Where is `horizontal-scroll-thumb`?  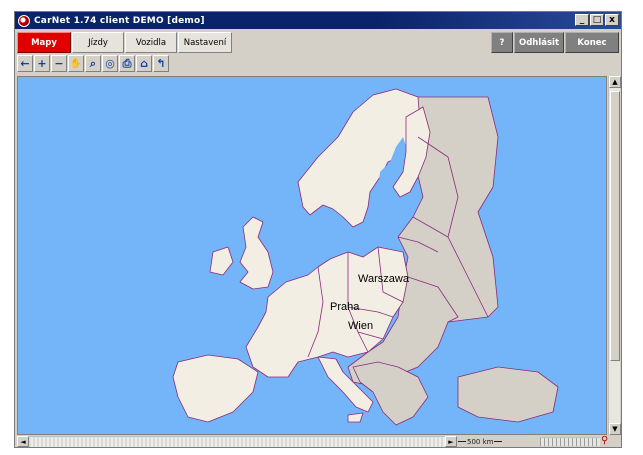 horizontal-scroll-thumb is located at coordinates (237, 442).